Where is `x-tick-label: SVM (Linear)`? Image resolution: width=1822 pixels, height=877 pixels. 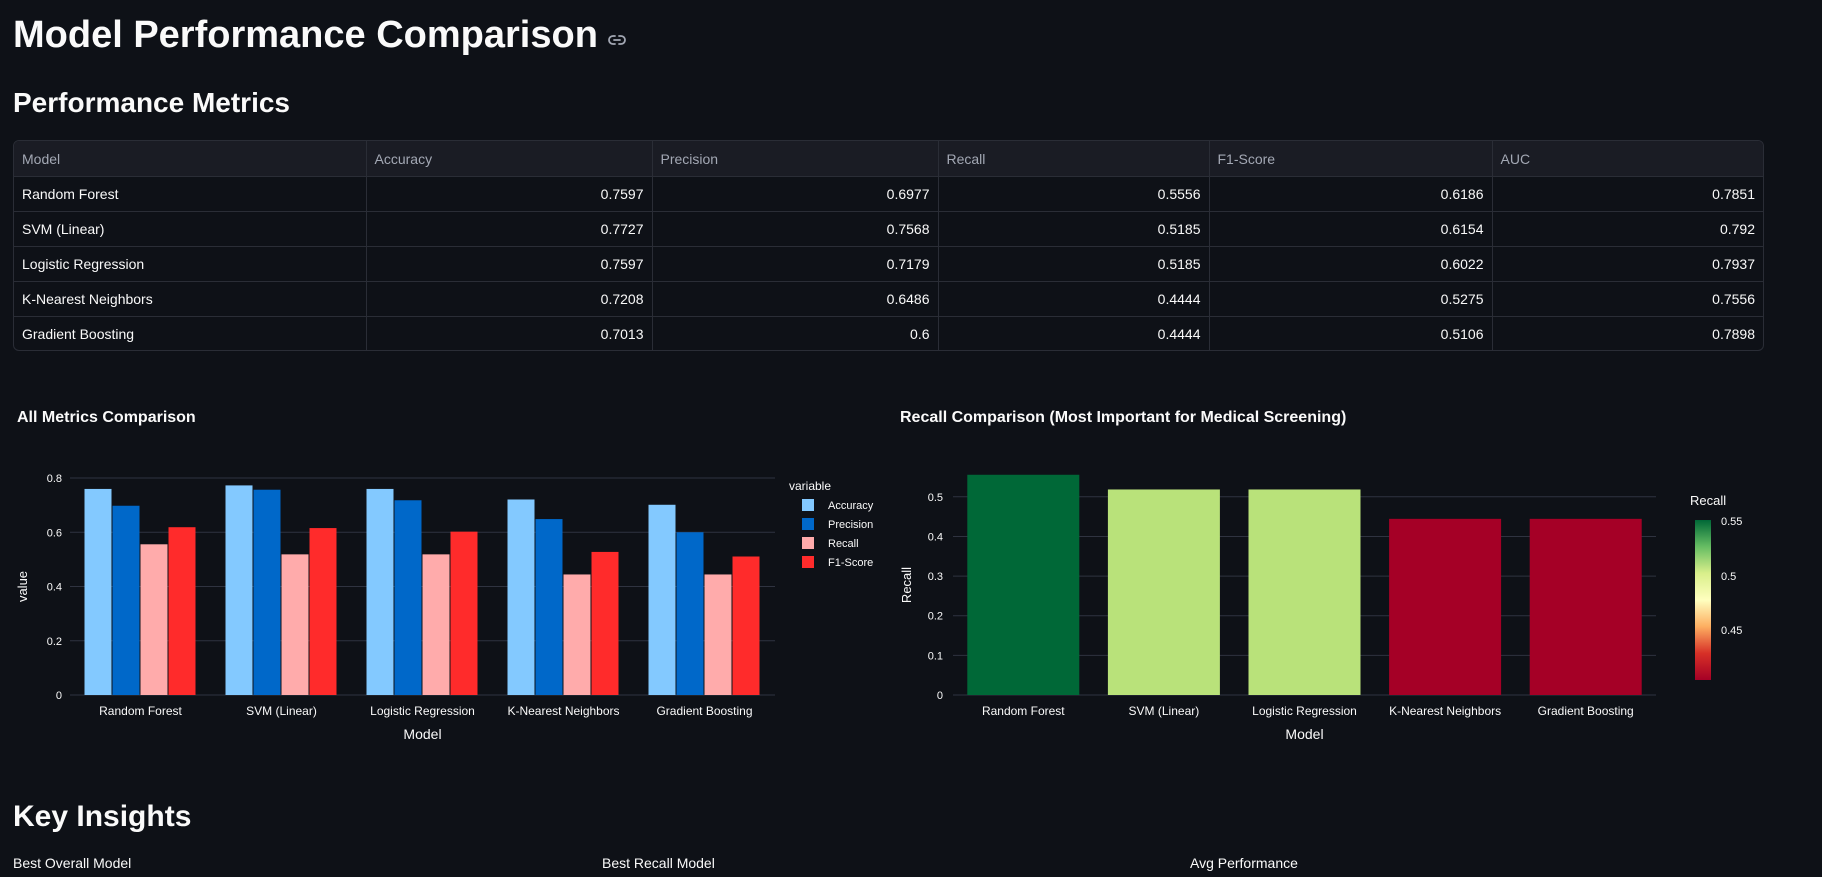 x-tick-label: SVM (Linear) is located at coordinates (1164, 711).